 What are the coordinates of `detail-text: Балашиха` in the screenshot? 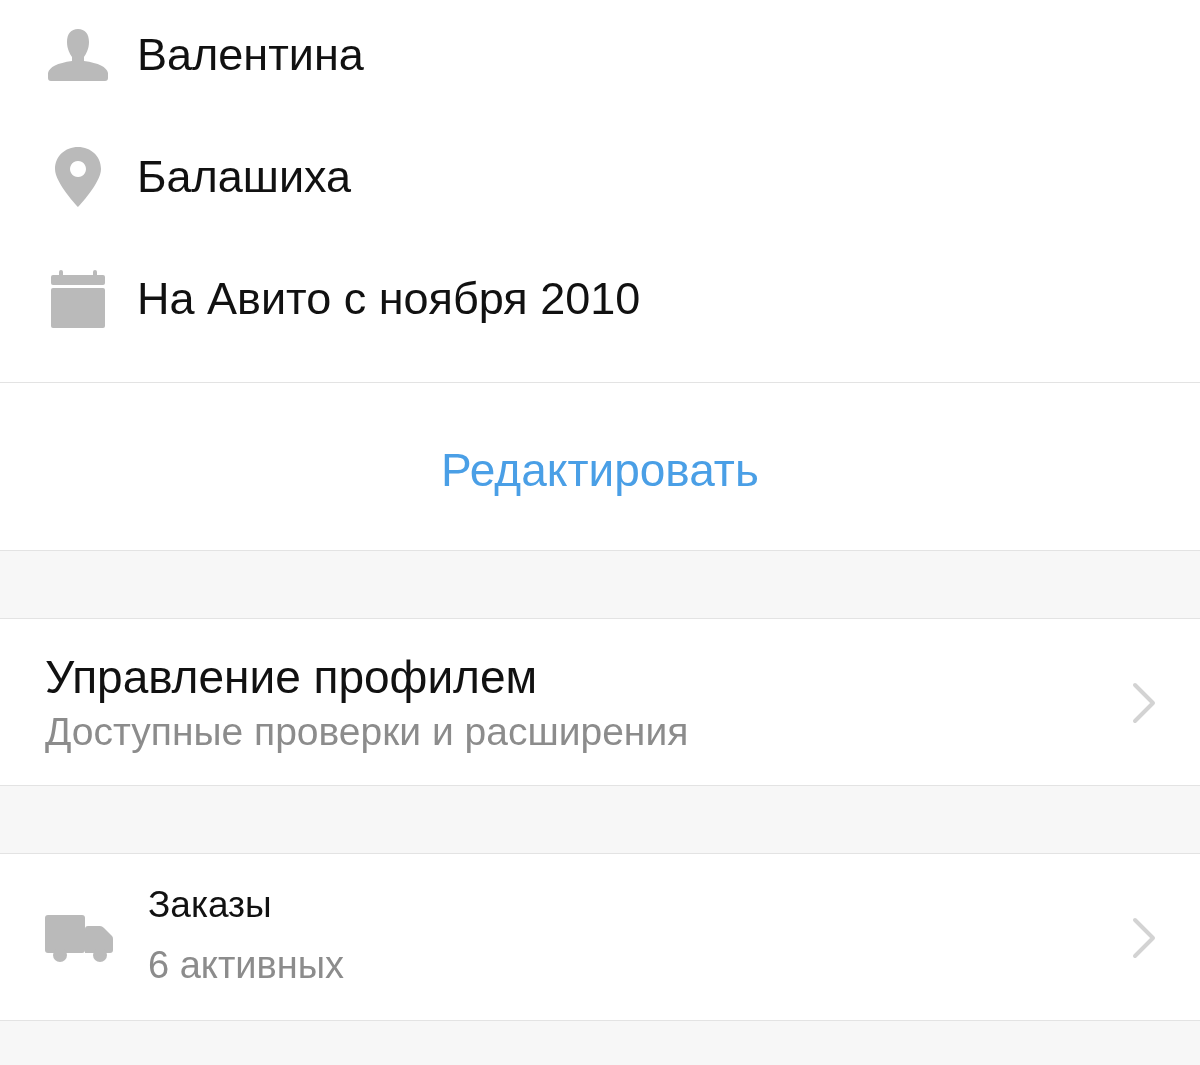 It's located at (244, 177).